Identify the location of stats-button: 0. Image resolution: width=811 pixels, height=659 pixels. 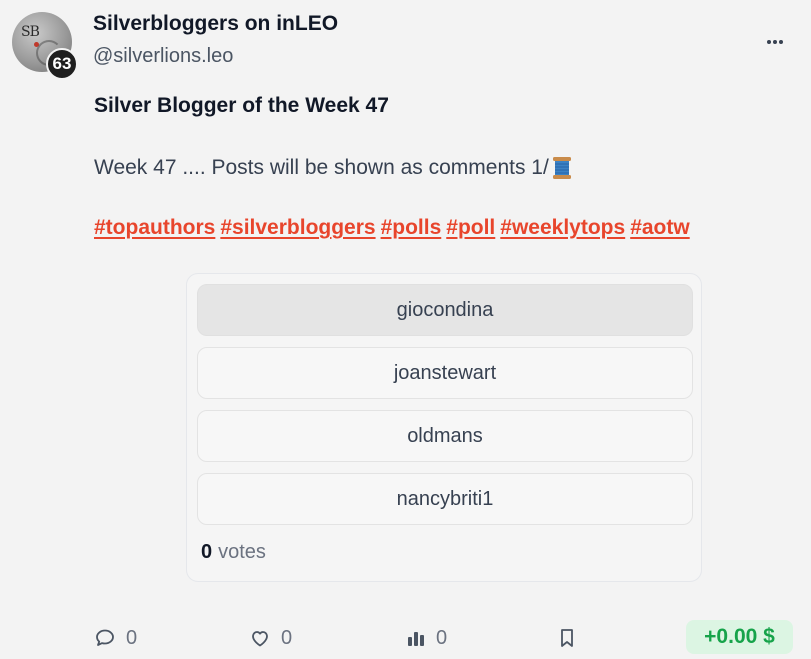
(426, 638).